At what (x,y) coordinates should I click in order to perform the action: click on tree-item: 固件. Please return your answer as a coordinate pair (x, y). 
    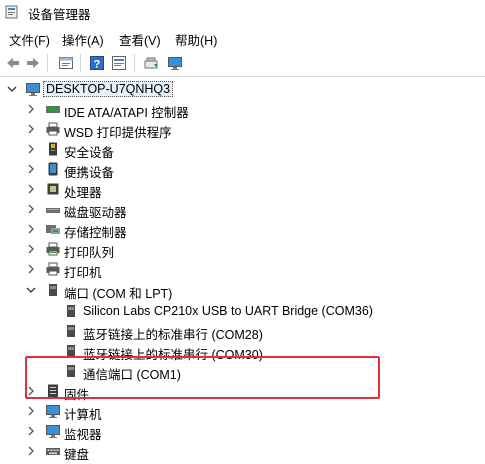
    Looking at the image, I should click on (242, 391).